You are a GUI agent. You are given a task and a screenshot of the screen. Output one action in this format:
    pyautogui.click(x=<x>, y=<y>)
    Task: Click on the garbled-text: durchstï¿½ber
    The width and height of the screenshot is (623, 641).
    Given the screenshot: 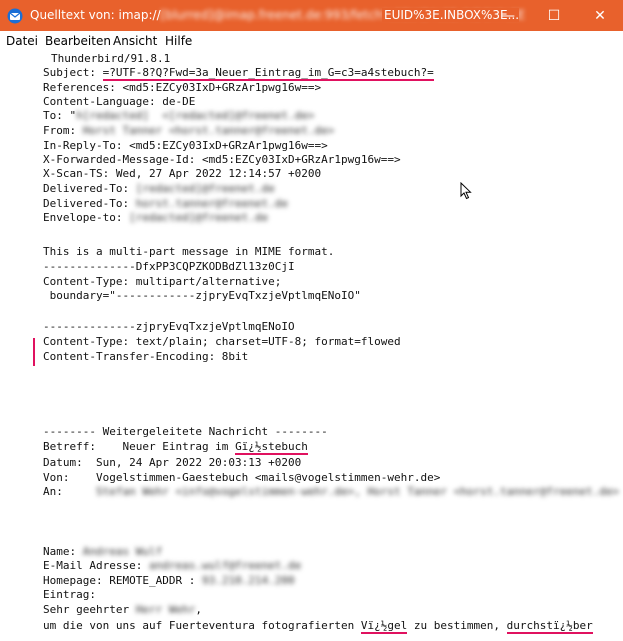 What is the action you would take?
    pyautogui.click(x=549, y=626)
    